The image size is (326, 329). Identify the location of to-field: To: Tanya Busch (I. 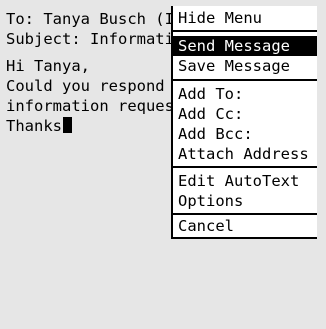
(89, 19).